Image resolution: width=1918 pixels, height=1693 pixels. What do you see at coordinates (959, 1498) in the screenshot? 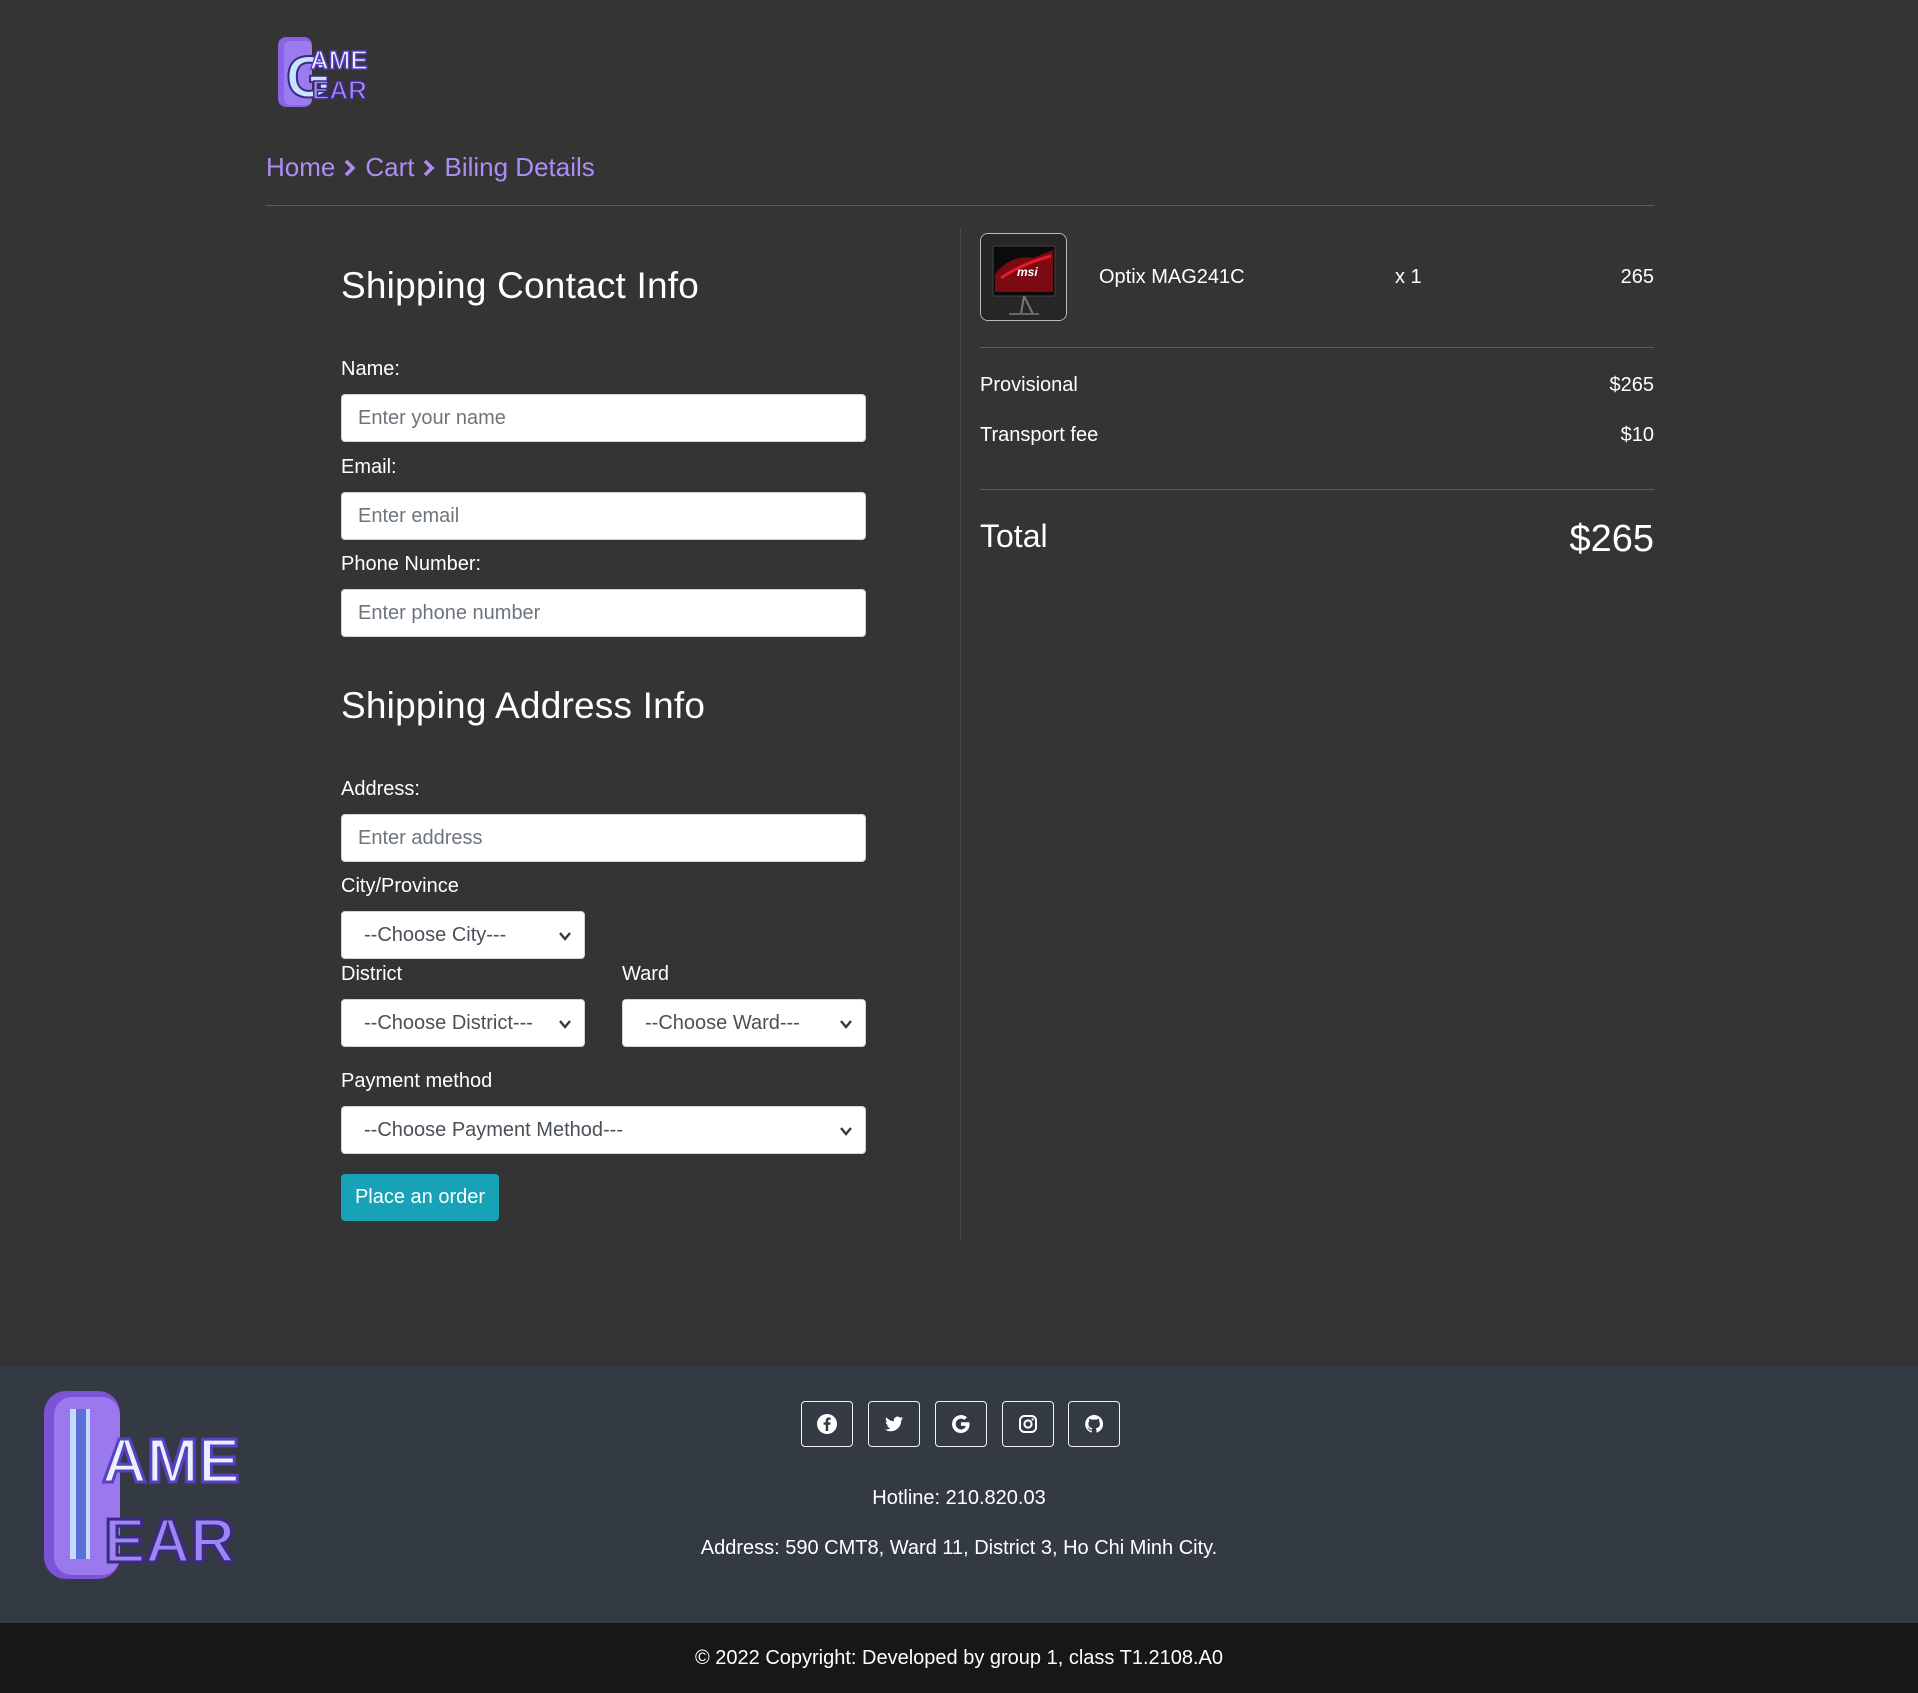
I see `hotline-text: Hotline: 210.820.03` at bounding box center [959, 1498].